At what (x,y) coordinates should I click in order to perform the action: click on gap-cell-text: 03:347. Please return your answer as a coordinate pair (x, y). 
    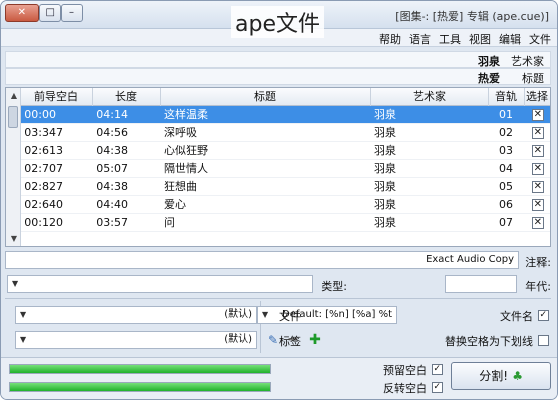
    Looking at the image, I should click on (43, 132).